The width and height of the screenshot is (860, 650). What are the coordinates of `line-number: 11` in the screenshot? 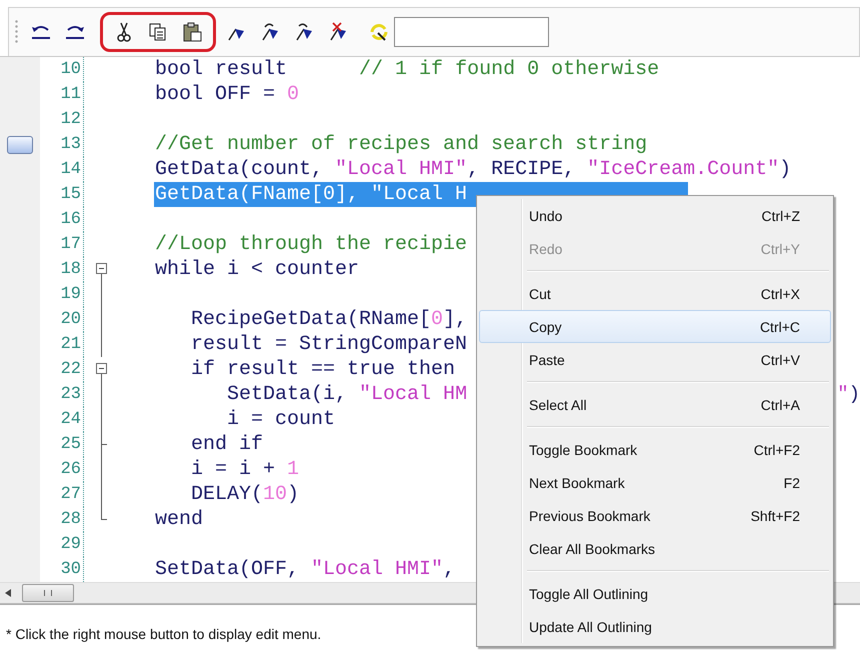 It's located at (62, 94).